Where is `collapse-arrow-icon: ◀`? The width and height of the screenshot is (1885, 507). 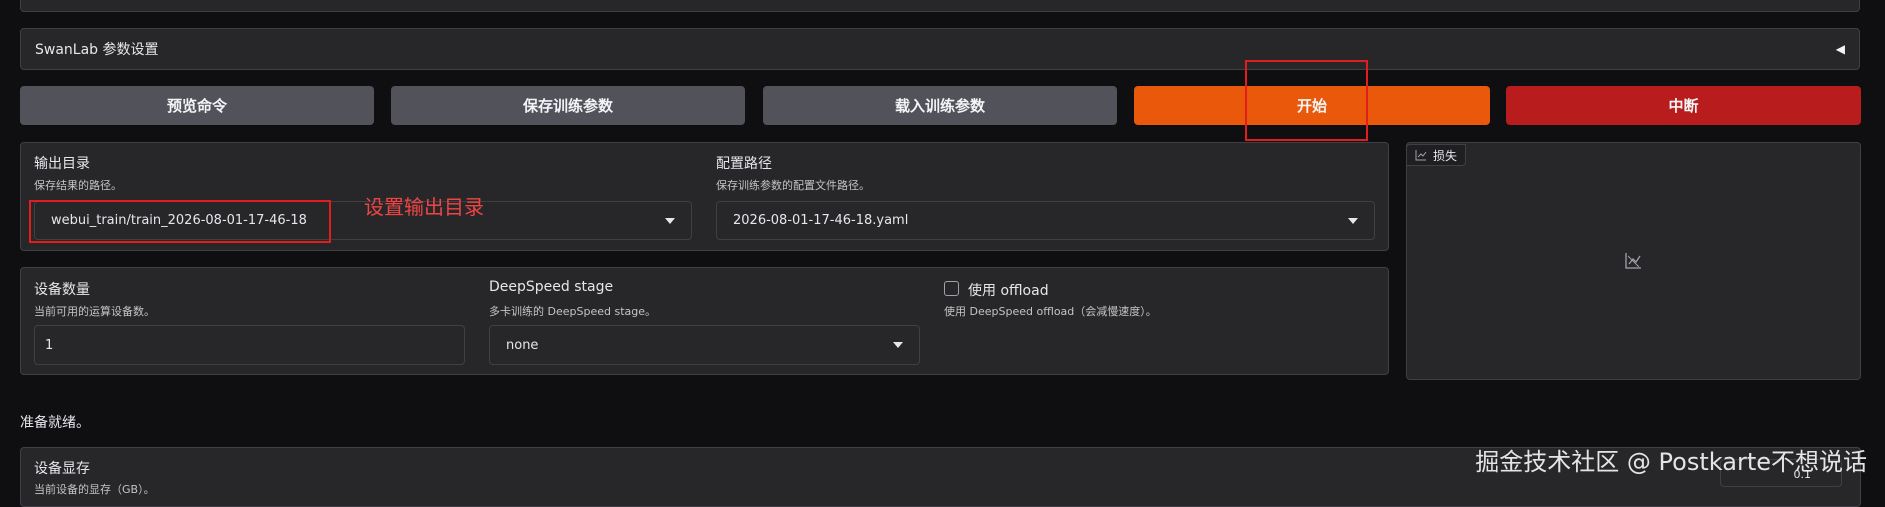
collapse-arrow-icon: ◀ is located at coordinates (1840, 49).